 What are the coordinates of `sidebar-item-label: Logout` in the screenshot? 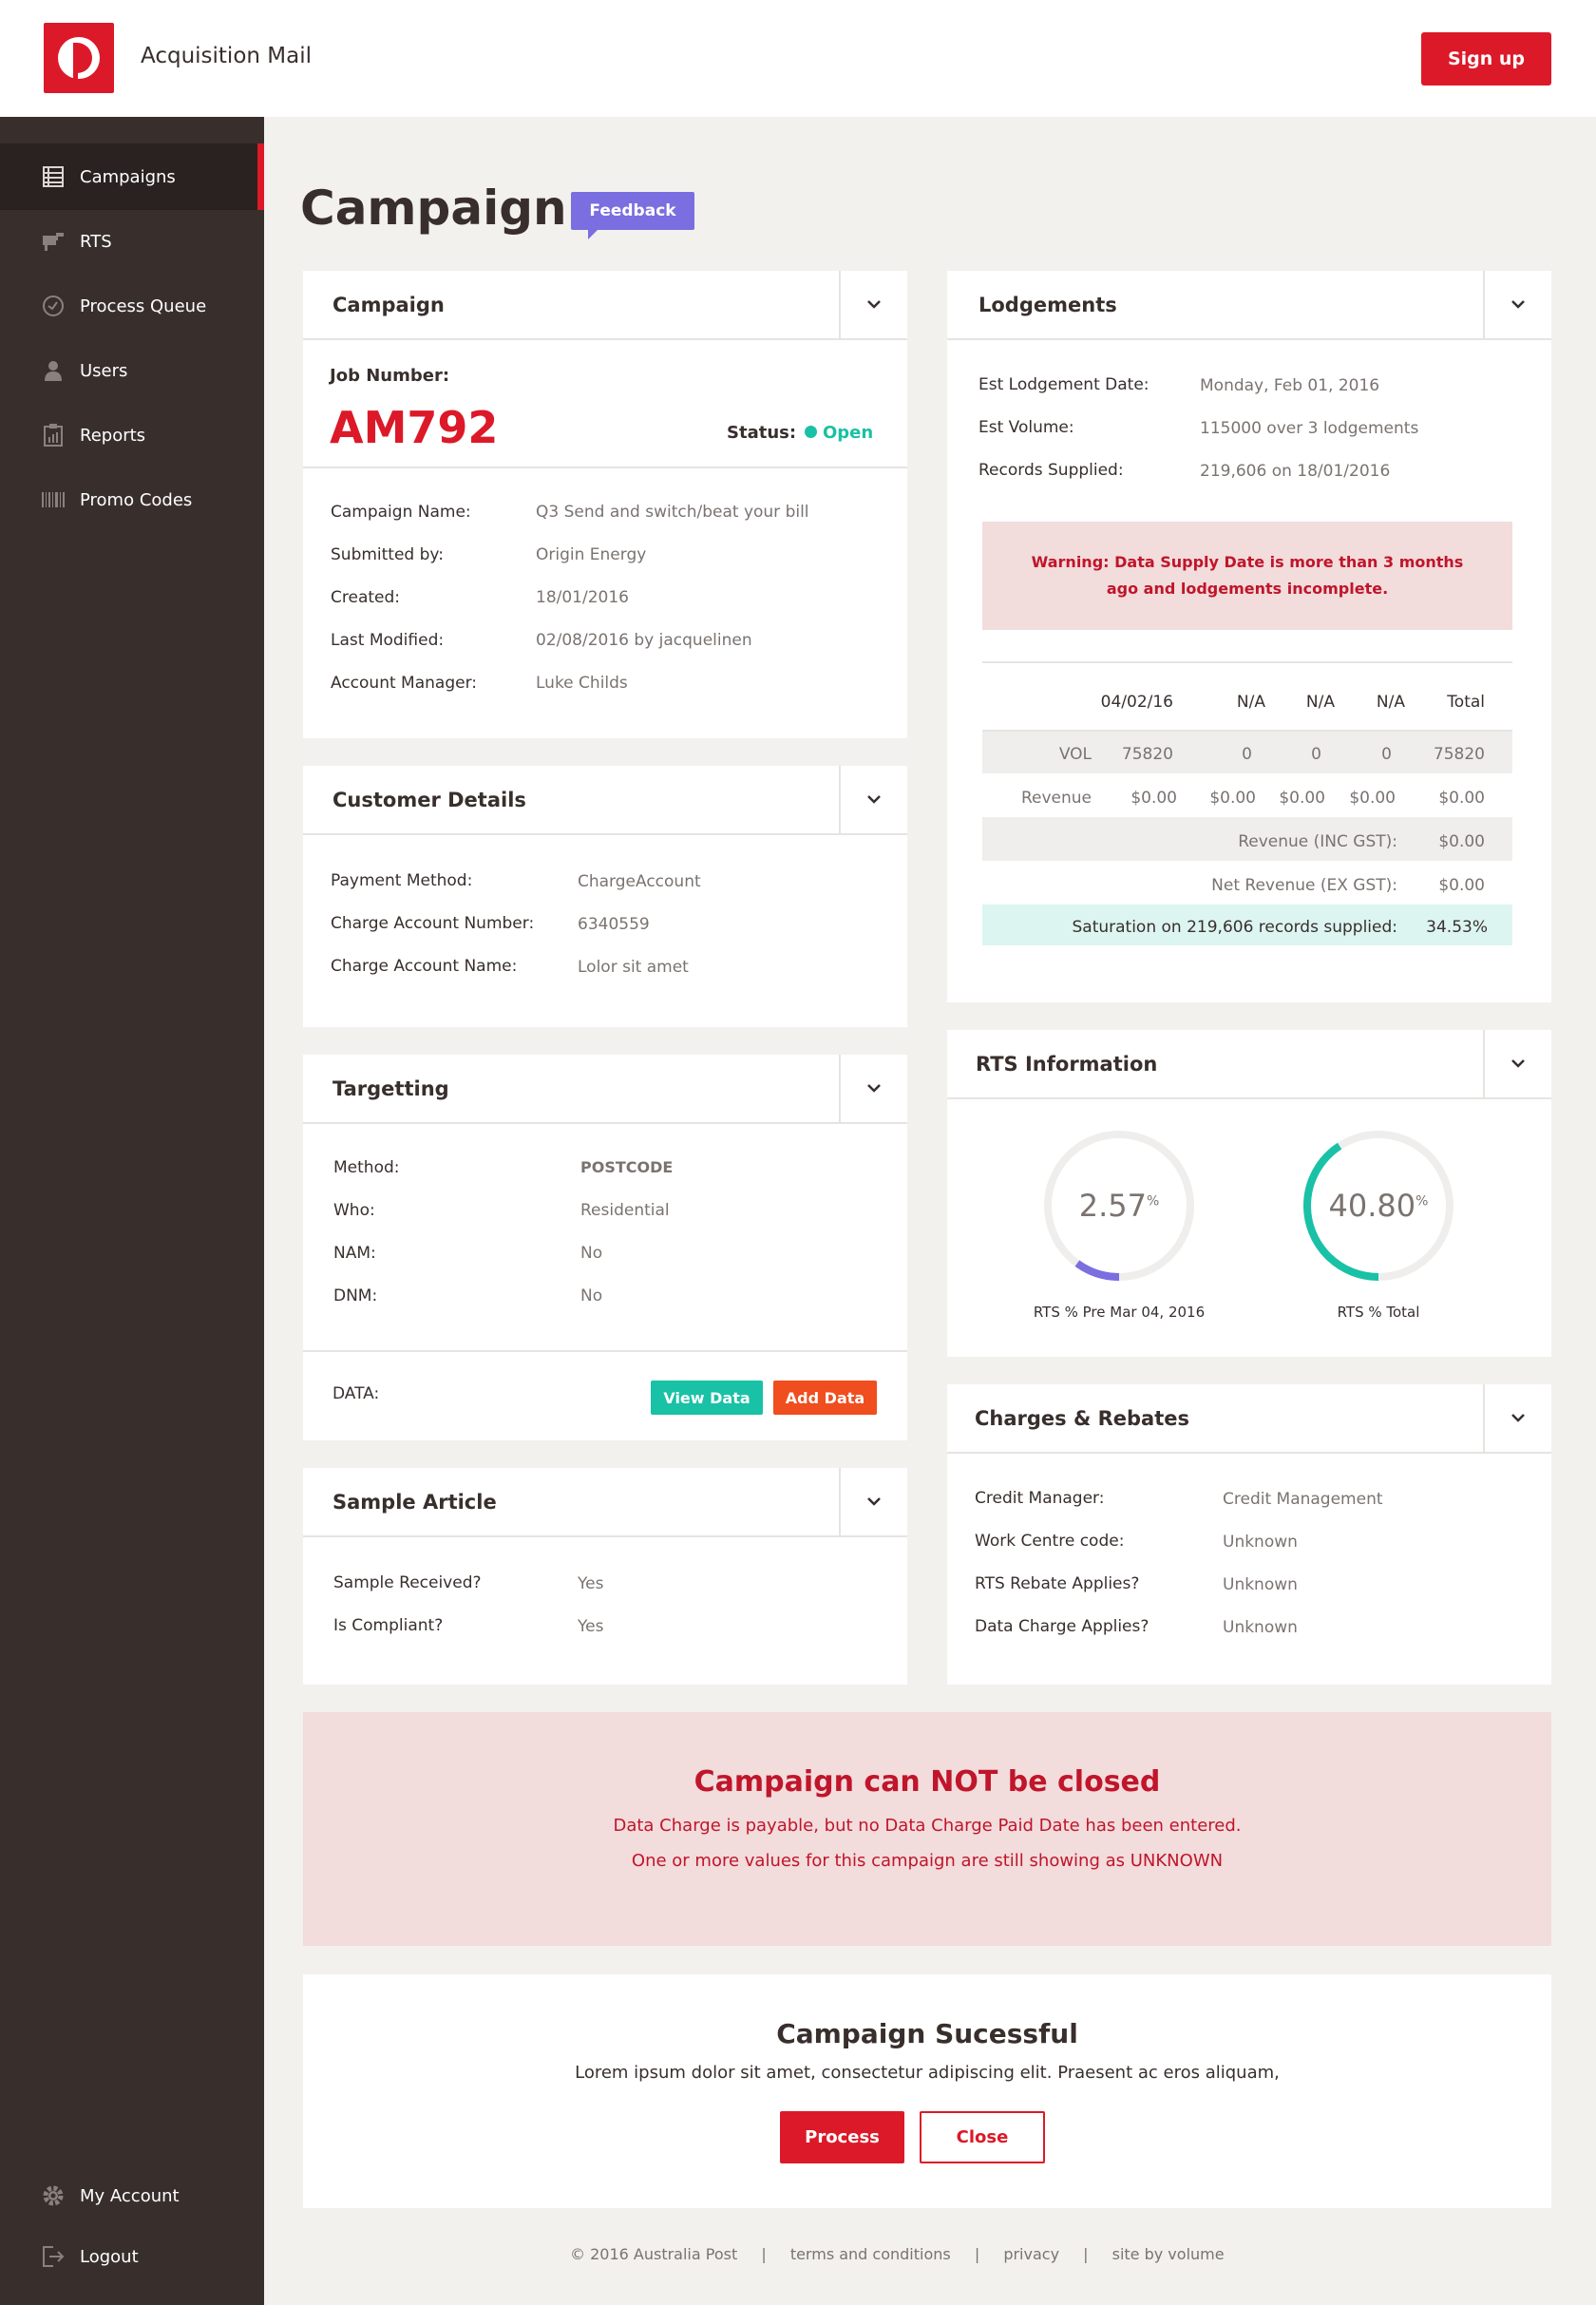 It's located at (109, 2256).